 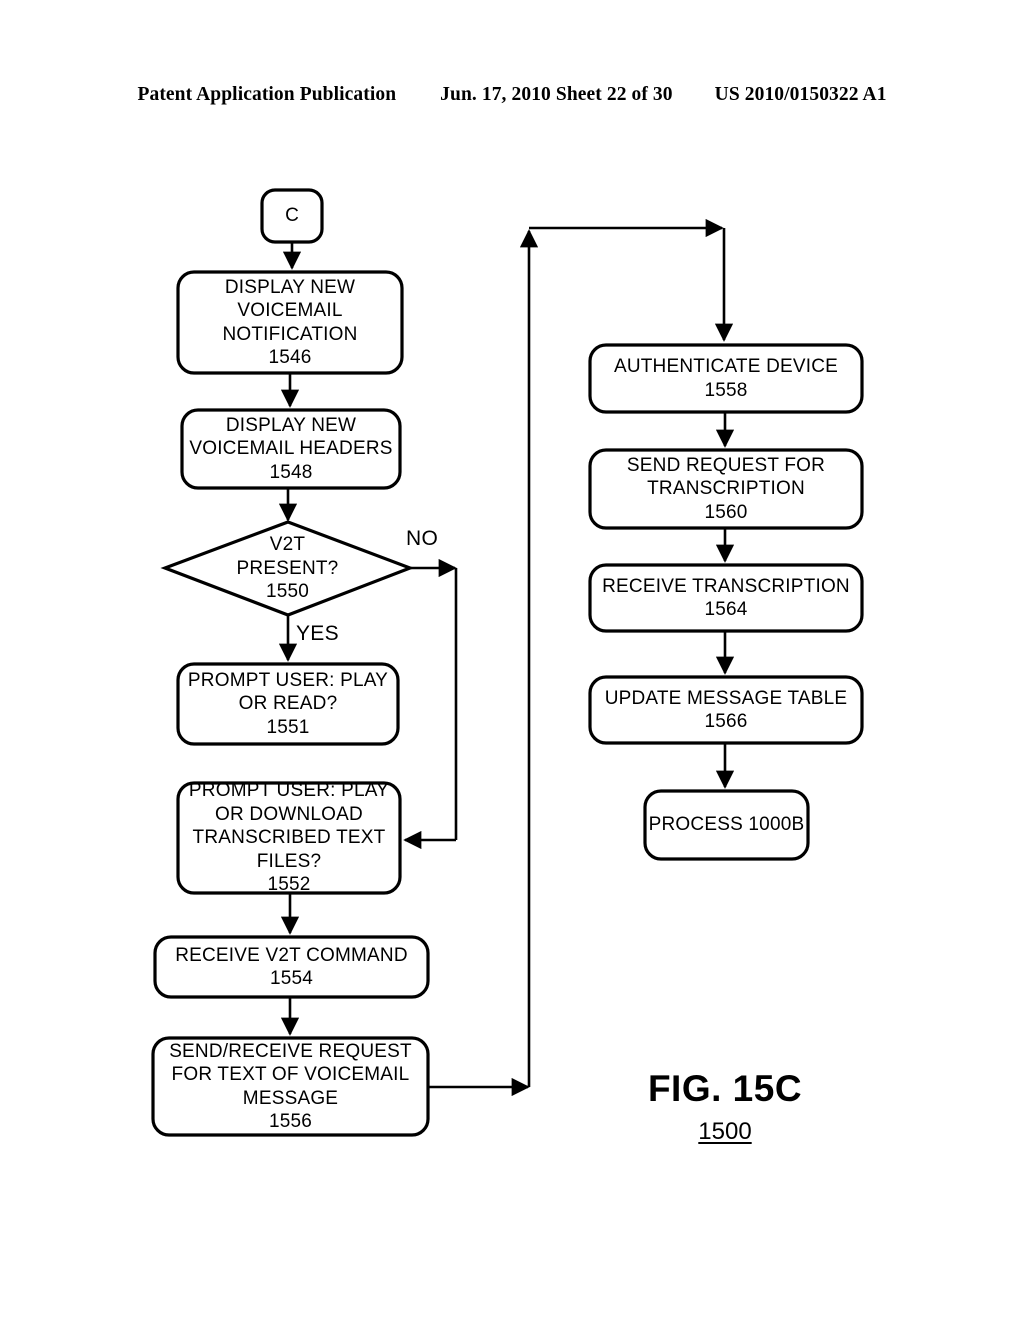 I want to click on node-1554-shape, so click(x=291, y=967).